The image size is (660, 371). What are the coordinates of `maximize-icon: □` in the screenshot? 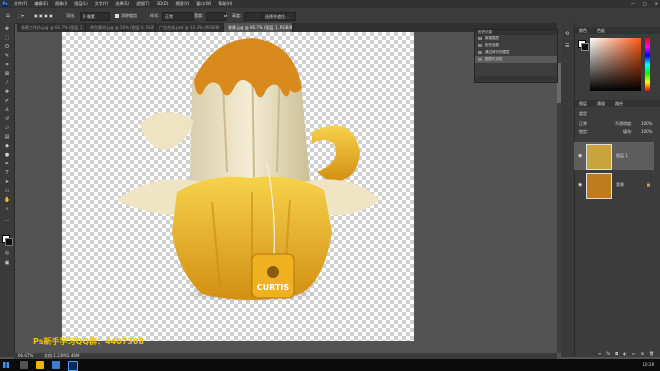 It's located at (645, 4).